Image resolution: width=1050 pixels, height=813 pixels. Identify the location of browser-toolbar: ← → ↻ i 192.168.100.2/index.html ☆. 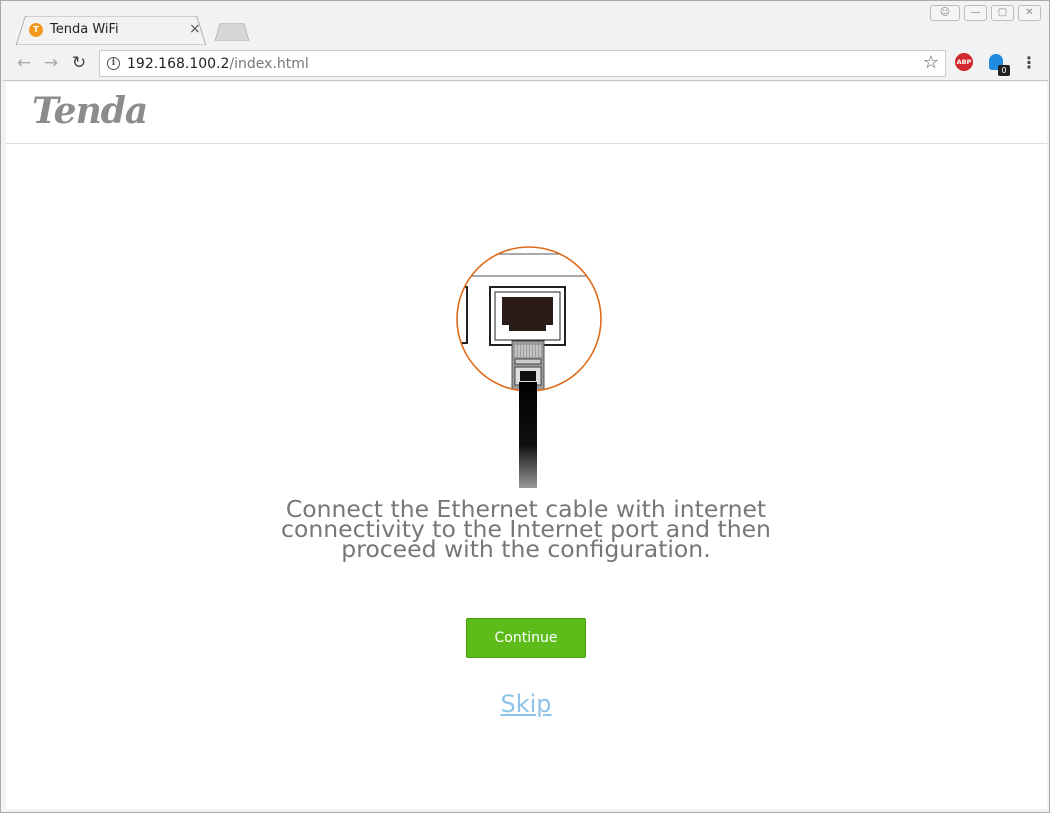
(525, 63).